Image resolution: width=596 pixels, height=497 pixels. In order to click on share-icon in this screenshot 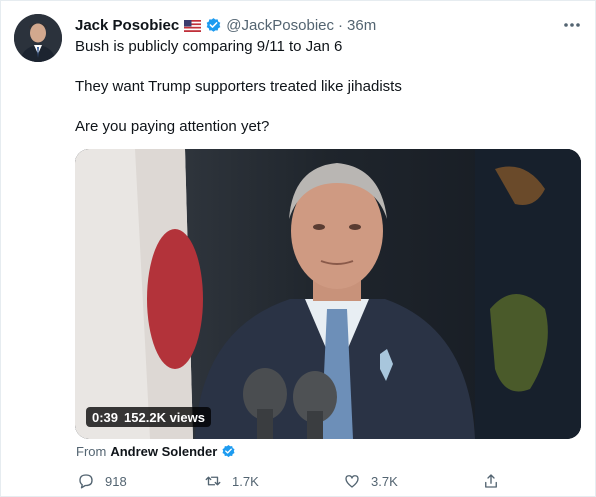, I will do `click(491, 481)`.